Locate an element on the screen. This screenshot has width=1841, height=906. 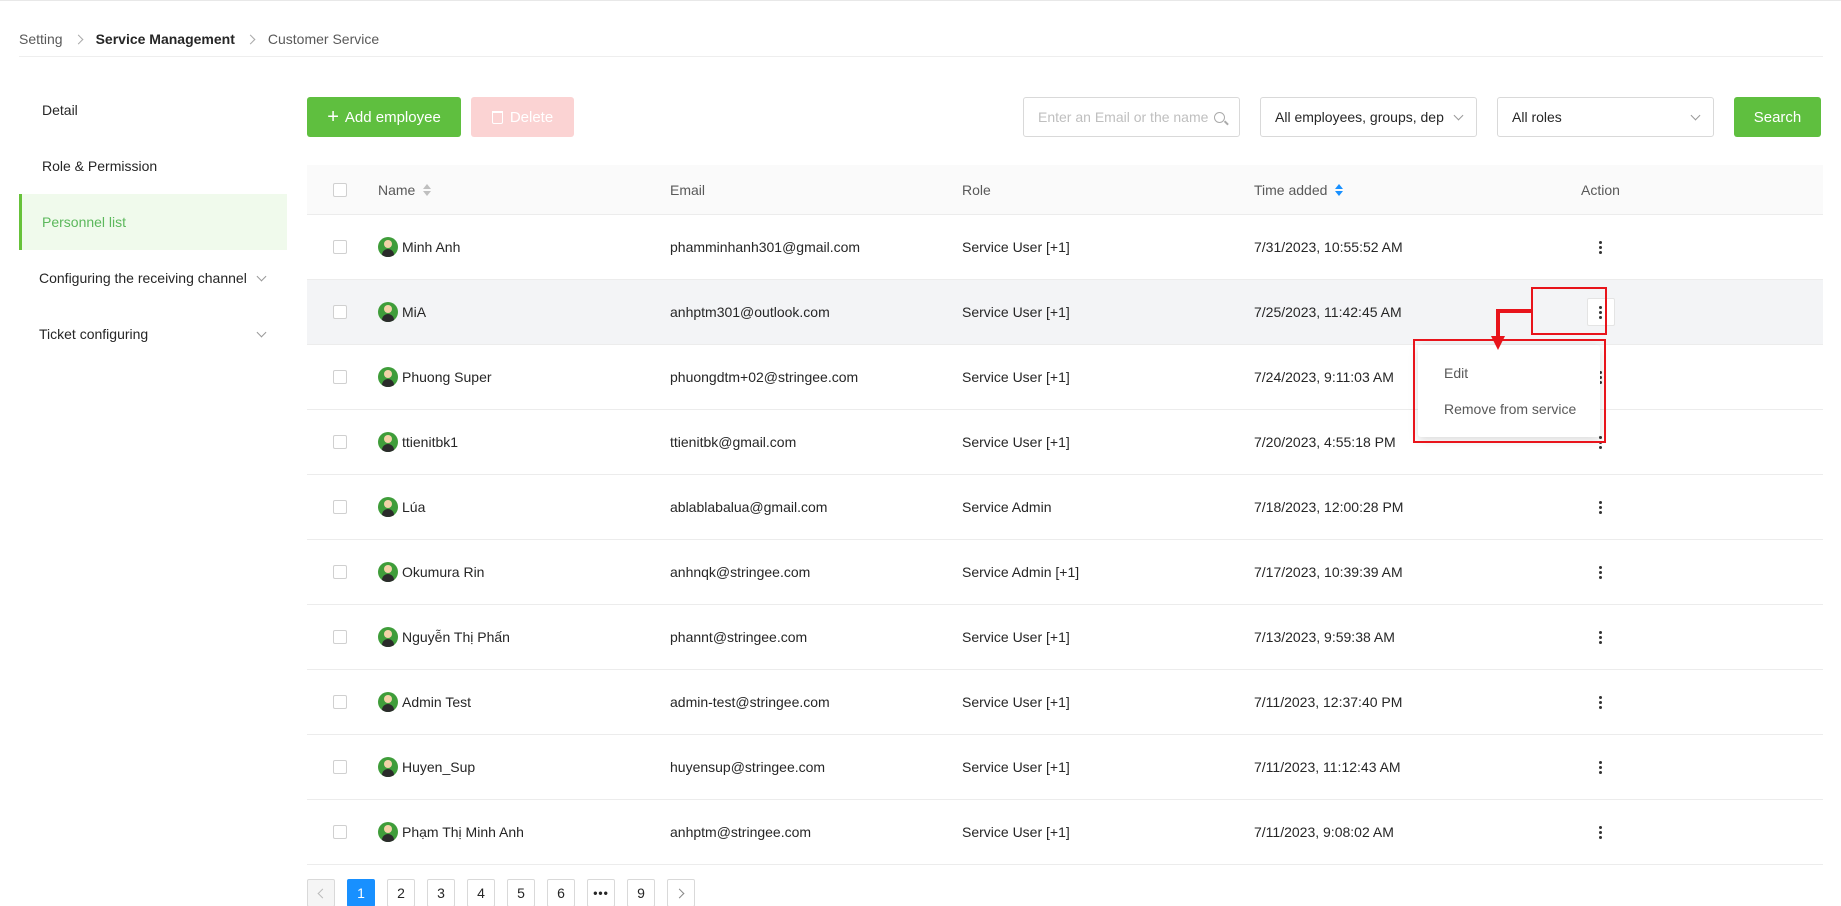
chevron-right-icon is located at coordinates (78, 39).